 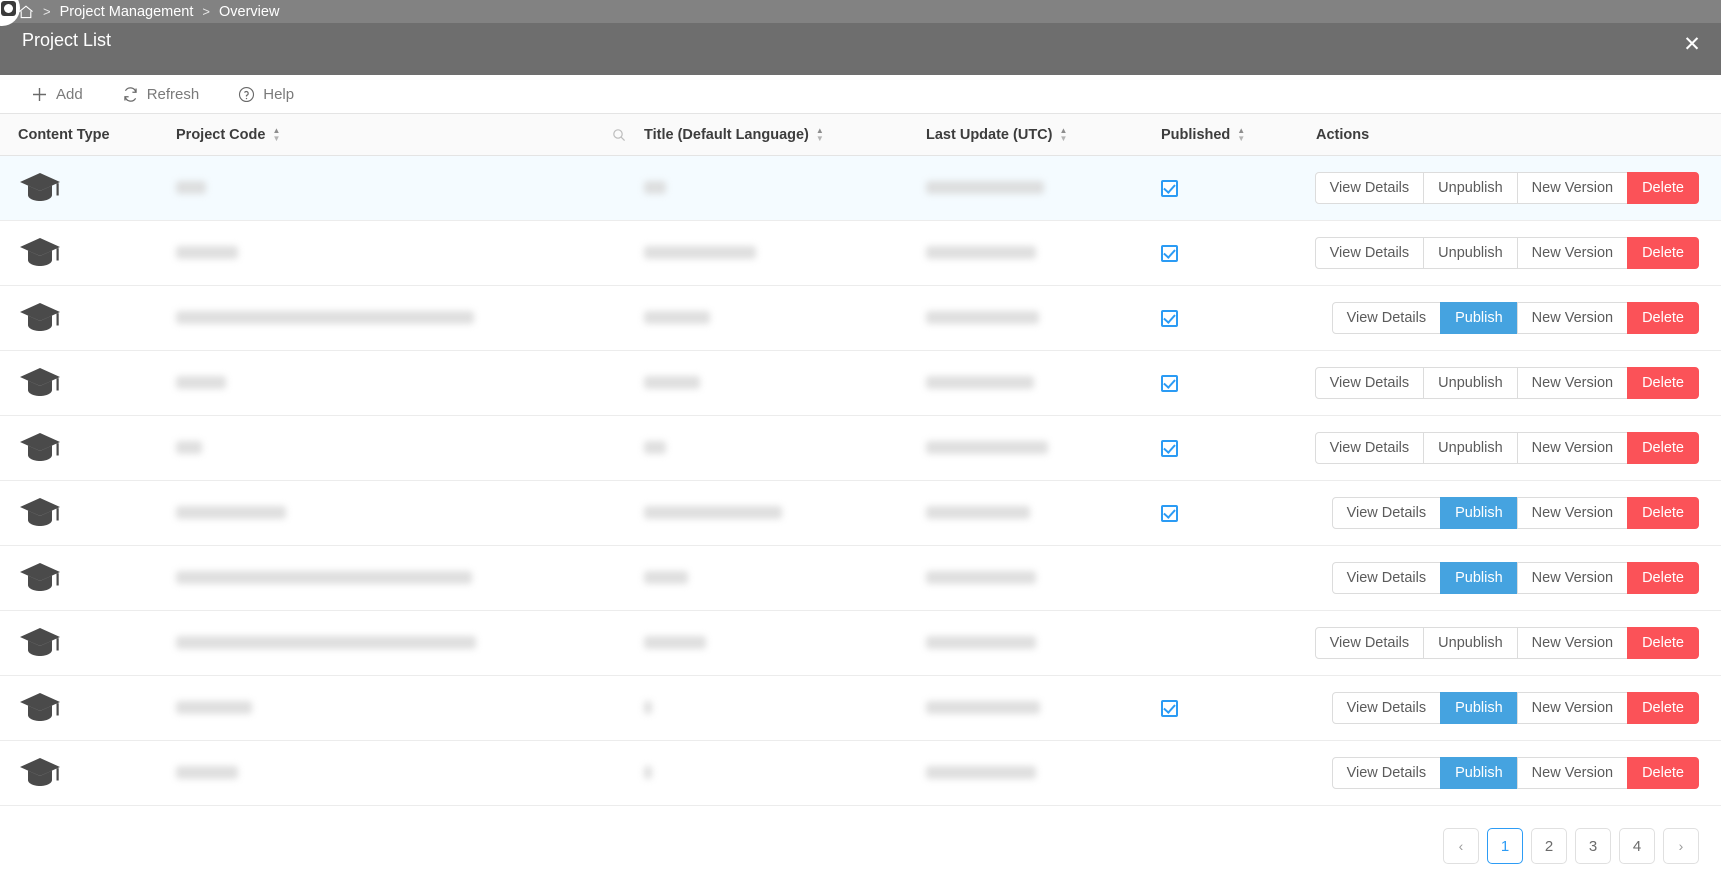 What do you see at coordinates (249, 12) in the screenshot?
I see `breadcrumb-item-overview: Overview` at bounding box center [249, 12].